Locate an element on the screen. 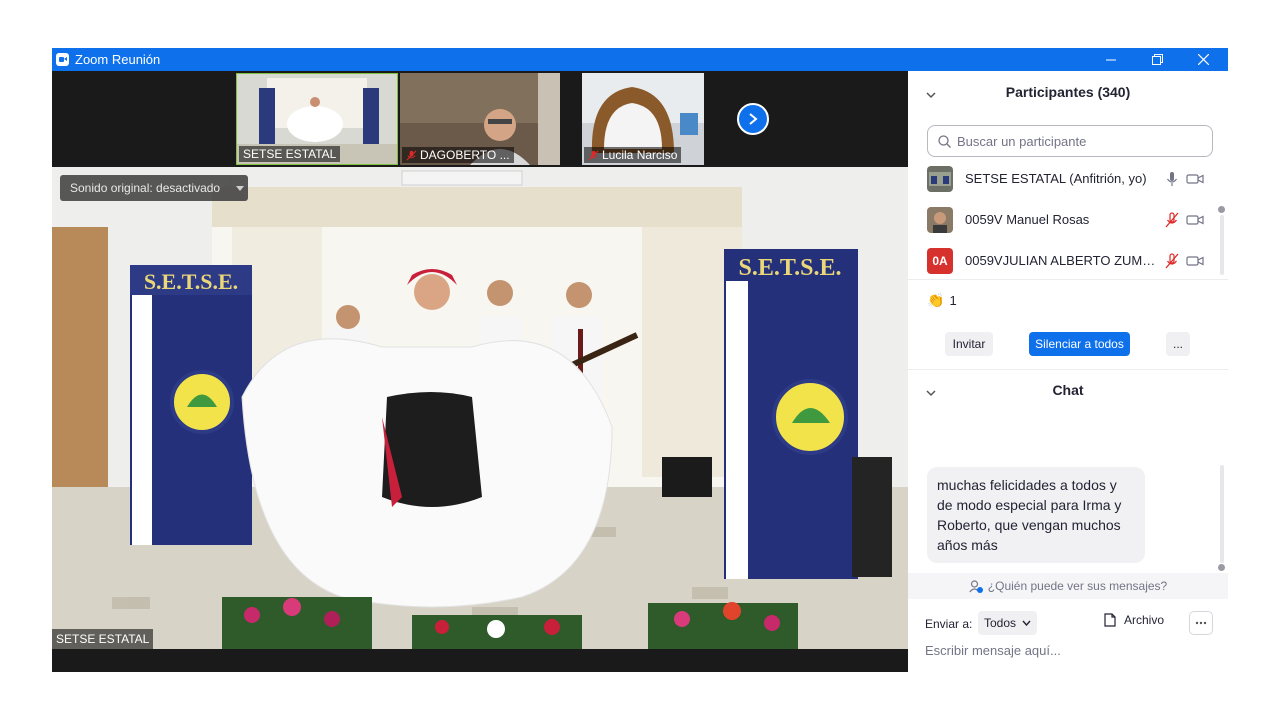 This screenshot has width=1280, height=720. reaction-count: 1 is located at coordinates (953, 300).